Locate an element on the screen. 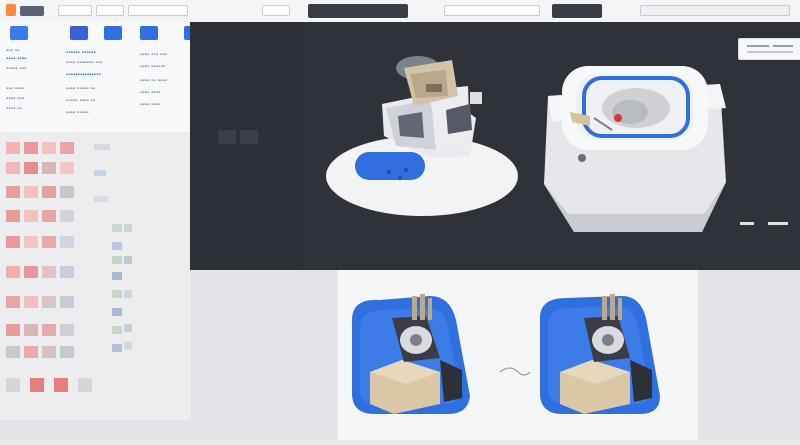 The height and width of the screenshot is (445, 800). preview-thumbnails is located at coordinates (506, 354).